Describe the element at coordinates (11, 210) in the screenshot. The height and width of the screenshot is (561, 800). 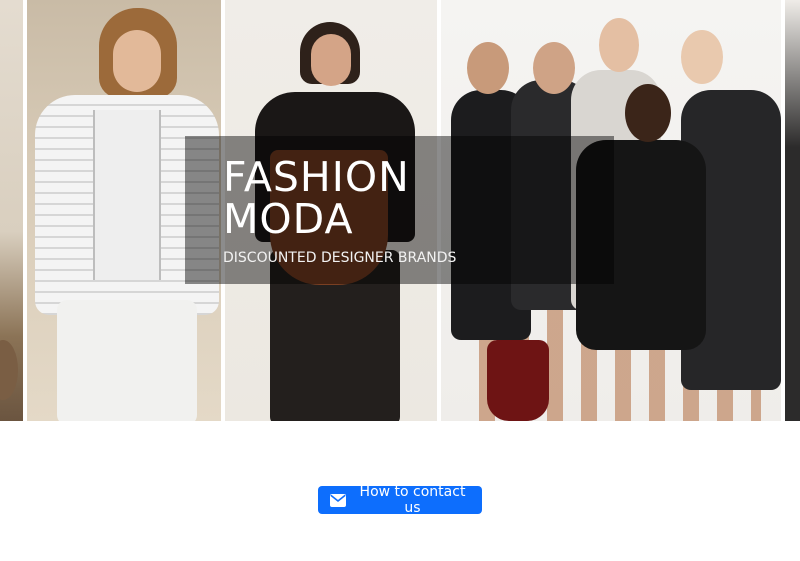
I see `hero-photo-landscape` at that location.